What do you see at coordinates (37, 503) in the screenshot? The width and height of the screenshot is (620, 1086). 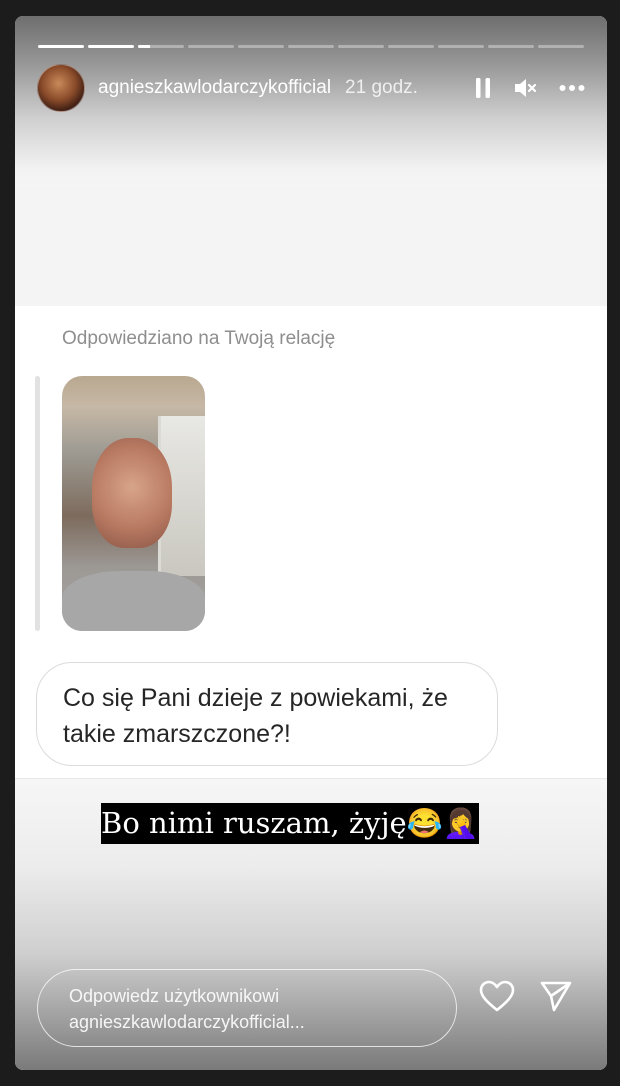 I see `quote-bar` at bounding box center [37, 503].